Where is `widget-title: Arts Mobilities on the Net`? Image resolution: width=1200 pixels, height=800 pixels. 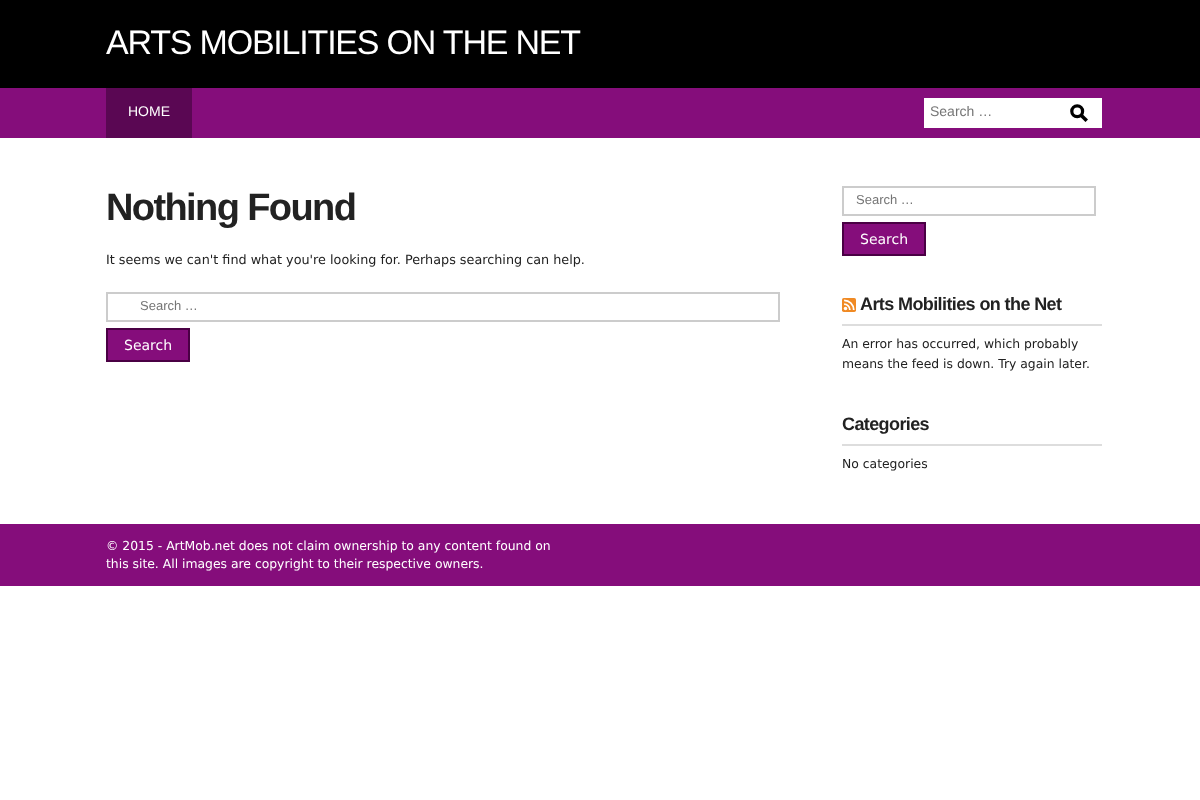
widget-title: Arts Mobilities on the Net is located at coordinates (961, 304).